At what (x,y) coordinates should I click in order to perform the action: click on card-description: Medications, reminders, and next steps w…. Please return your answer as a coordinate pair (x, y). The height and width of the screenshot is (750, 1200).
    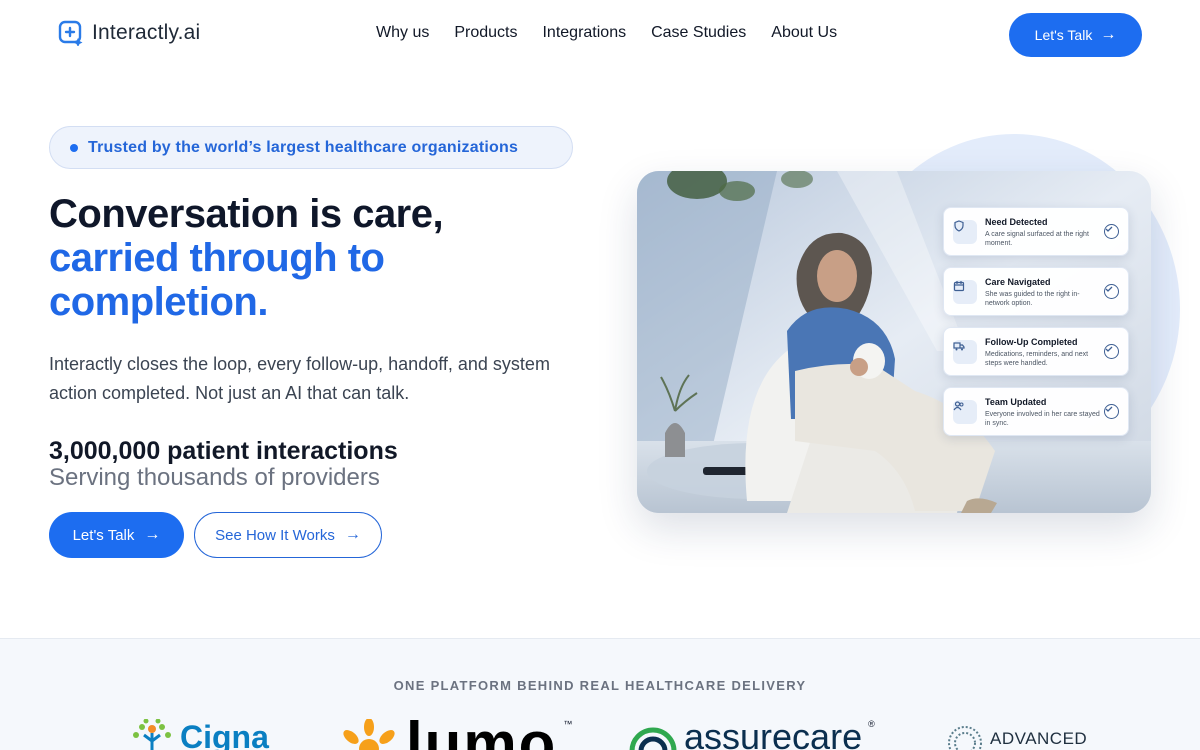
    Looking at the image, I should click on (1037, 359).